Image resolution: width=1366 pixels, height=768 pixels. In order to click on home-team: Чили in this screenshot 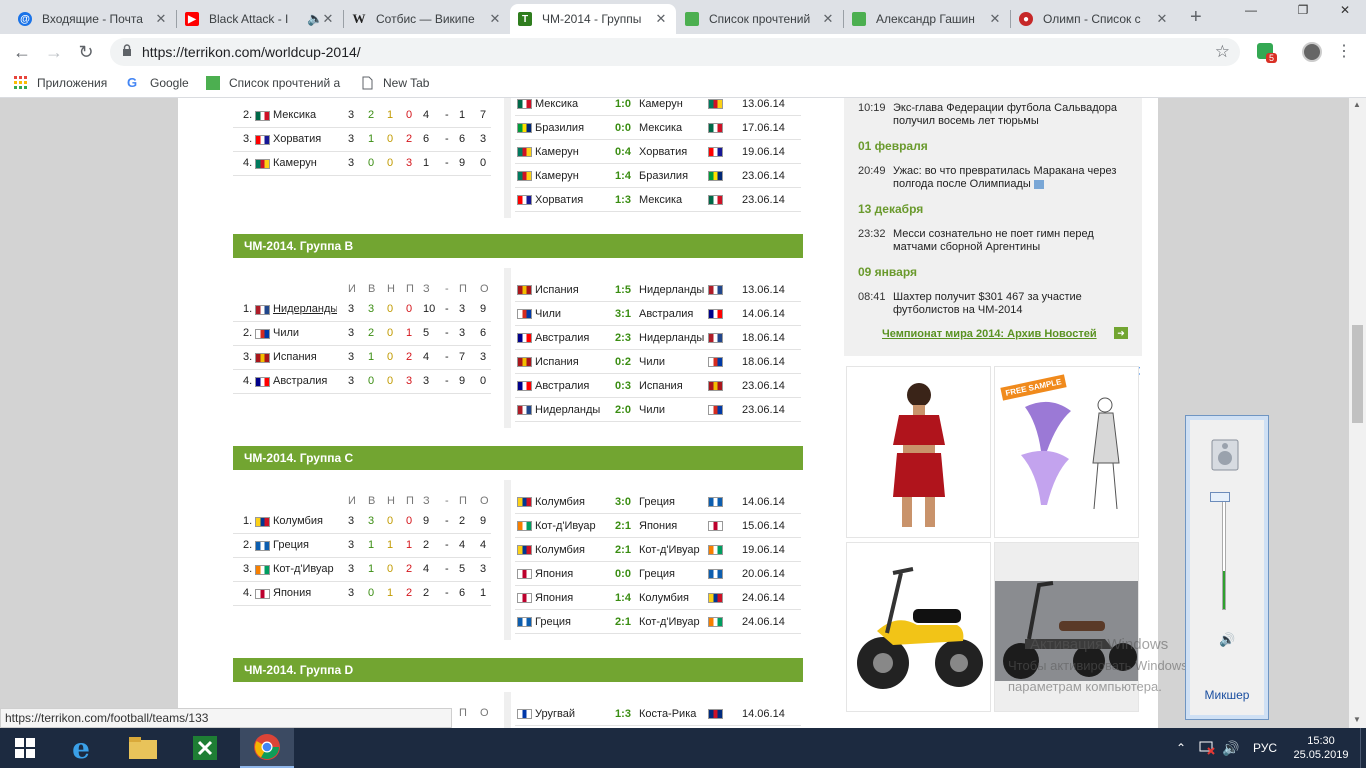, I will do `click(574, 314)`.